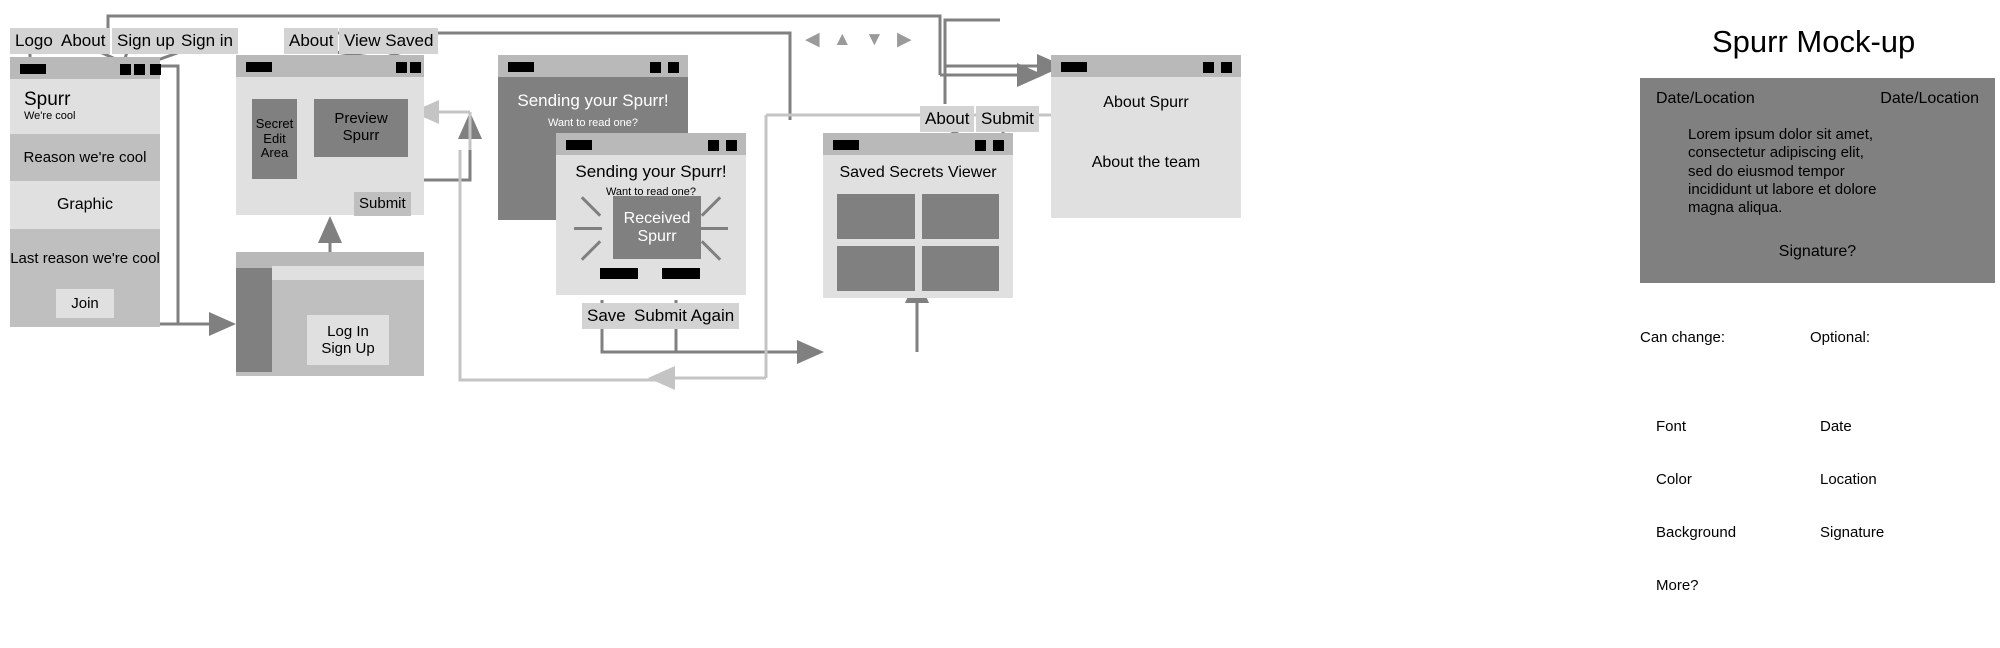  I want to click on editor-about-icon, so click(401, 67).